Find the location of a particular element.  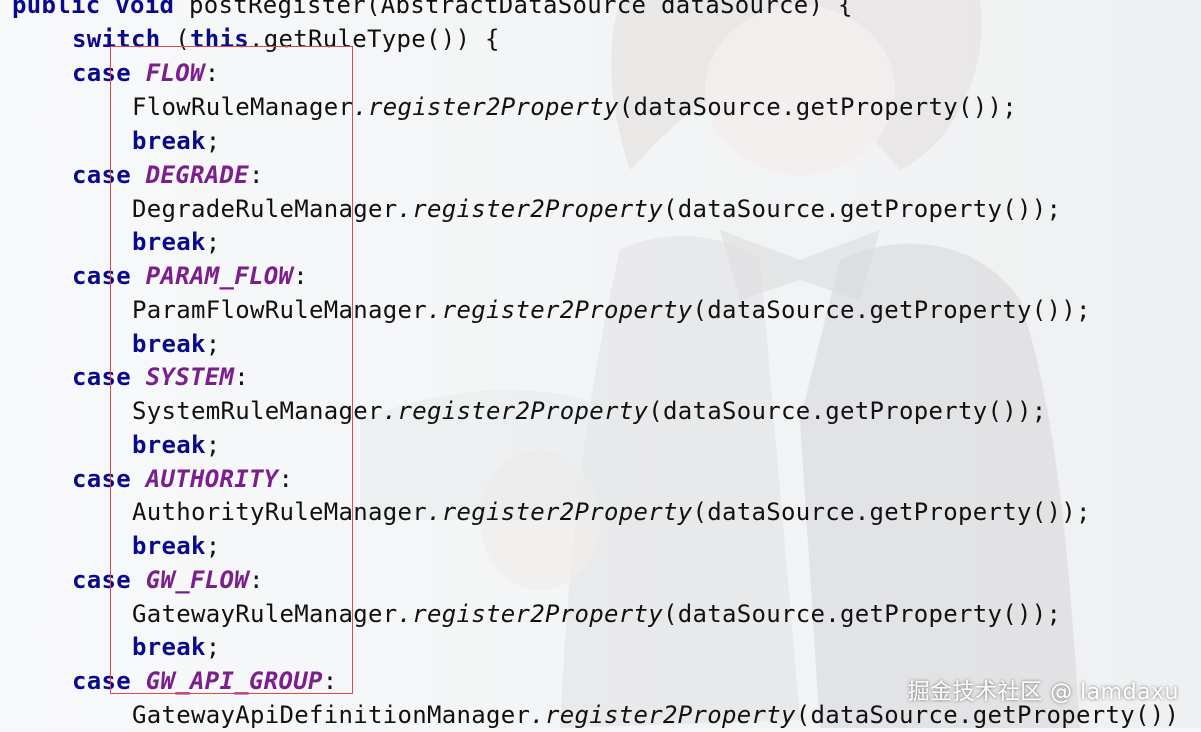

manager-class: GatewayApiDefinitionManager is located at coordinates (331, 715).